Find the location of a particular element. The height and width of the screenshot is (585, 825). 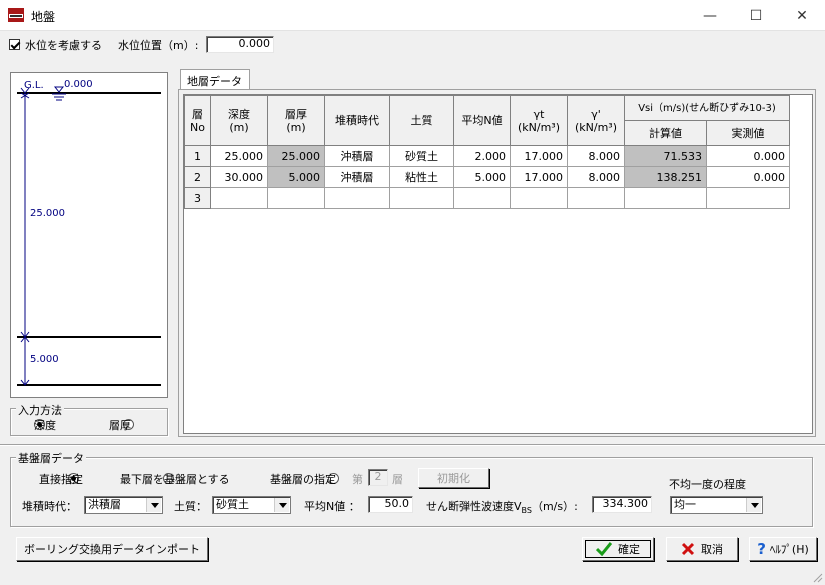

header-gamma-t: γt (kN/m³) is located at coordinates (539, 120).